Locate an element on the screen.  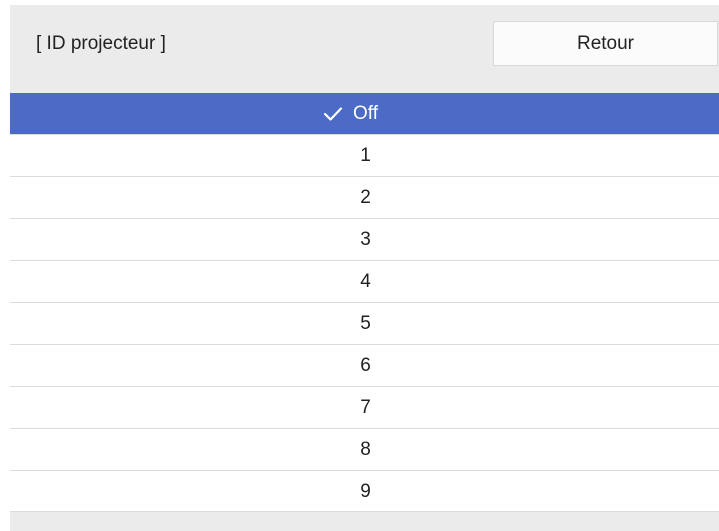
option-off: Off is located at coordinates (364, 113).